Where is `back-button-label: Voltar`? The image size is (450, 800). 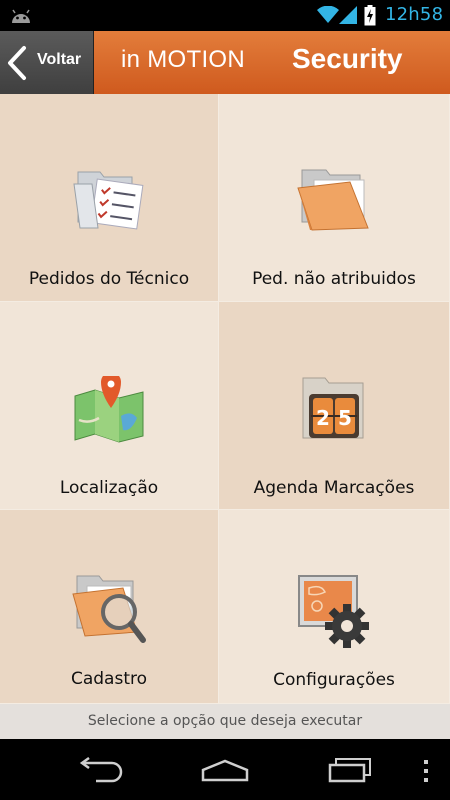
back-button-label: Voltar is located at coordinates (59, 59).